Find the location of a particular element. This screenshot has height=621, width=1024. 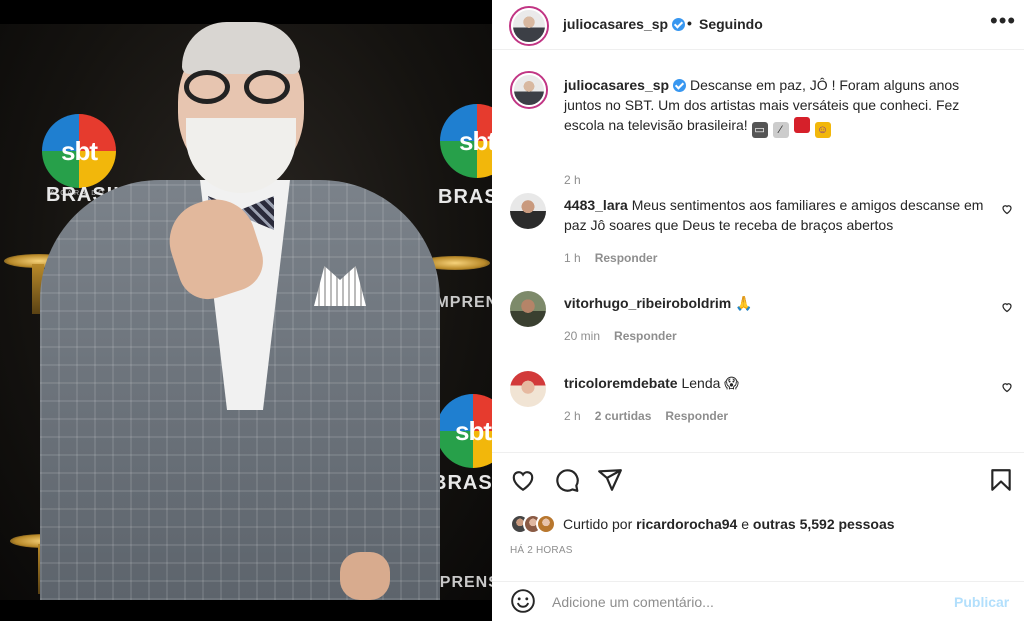

commenter-username: 4483_lara is located at coordinates (596, 205).